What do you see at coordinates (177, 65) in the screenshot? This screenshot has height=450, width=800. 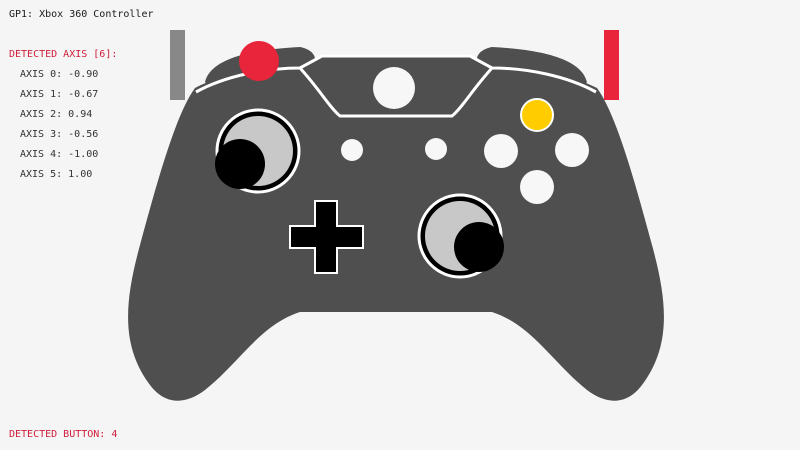 I see `left-trigger-bar` at bounding box center [177, 65].